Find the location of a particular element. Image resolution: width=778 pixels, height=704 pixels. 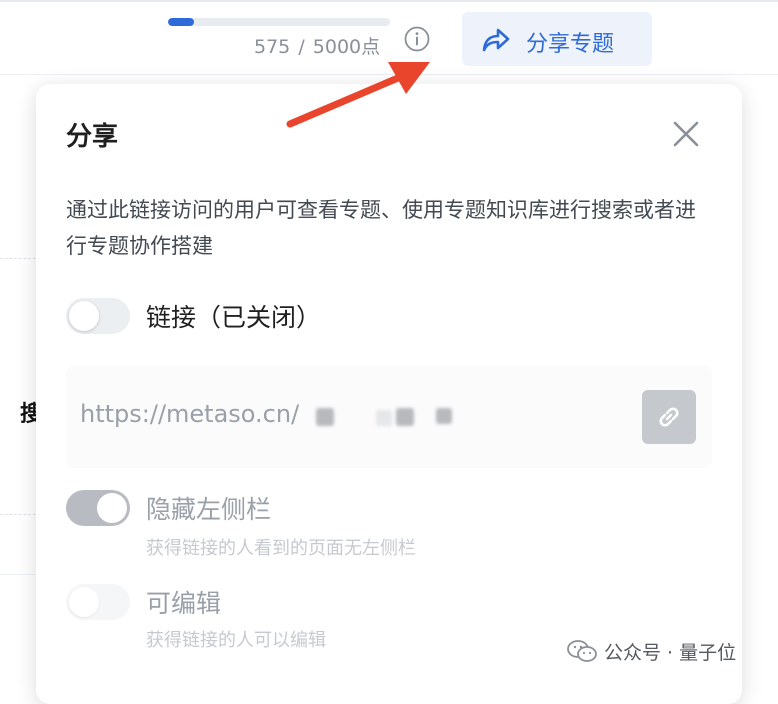

hide-sidebar-description: 获得链接的人看到的页面无左侧栏 is located at coordinates (281, 548).